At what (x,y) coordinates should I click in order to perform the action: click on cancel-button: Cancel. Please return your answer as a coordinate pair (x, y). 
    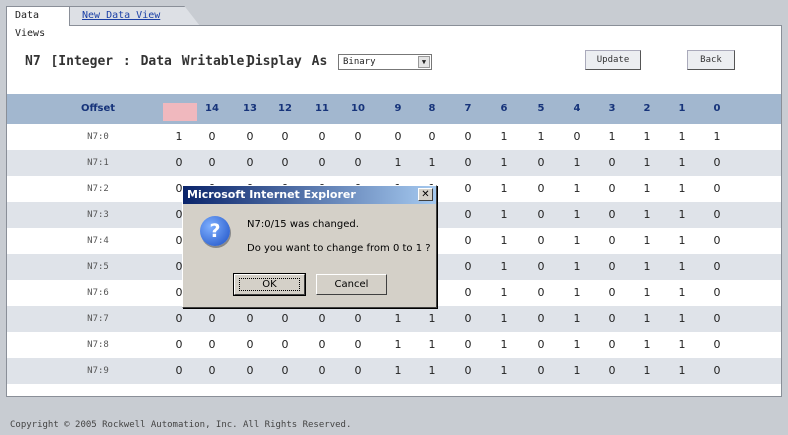
    Looking at the image, I should click on (351, 284).